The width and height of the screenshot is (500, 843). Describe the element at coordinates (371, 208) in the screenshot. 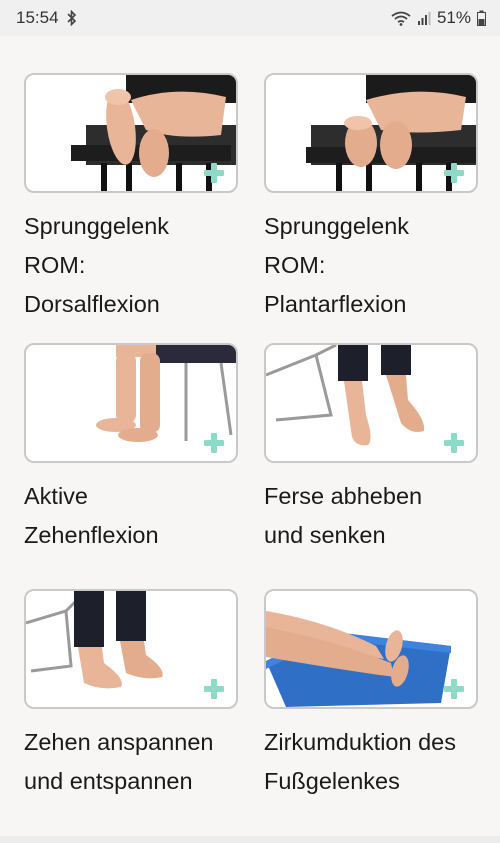

I see `exercise-card: Sprunggelenk ROM: Plantarflexion` at that location.